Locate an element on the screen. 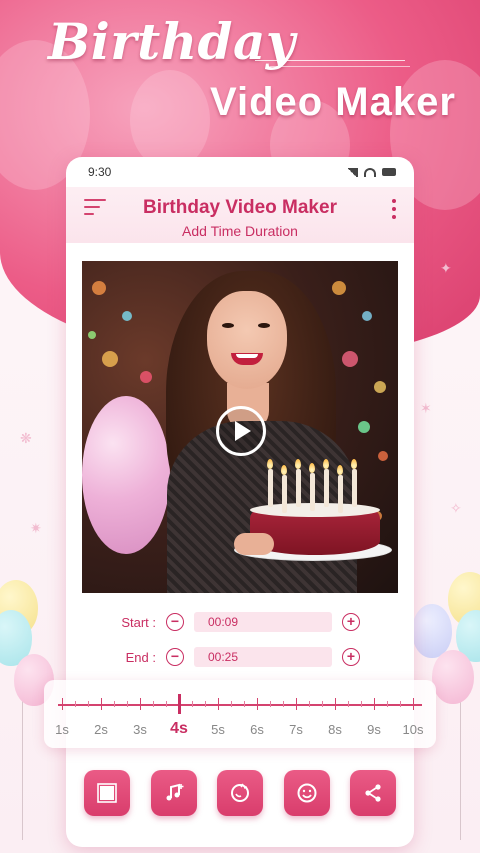  action-bar is located at coordinates (240, 793).